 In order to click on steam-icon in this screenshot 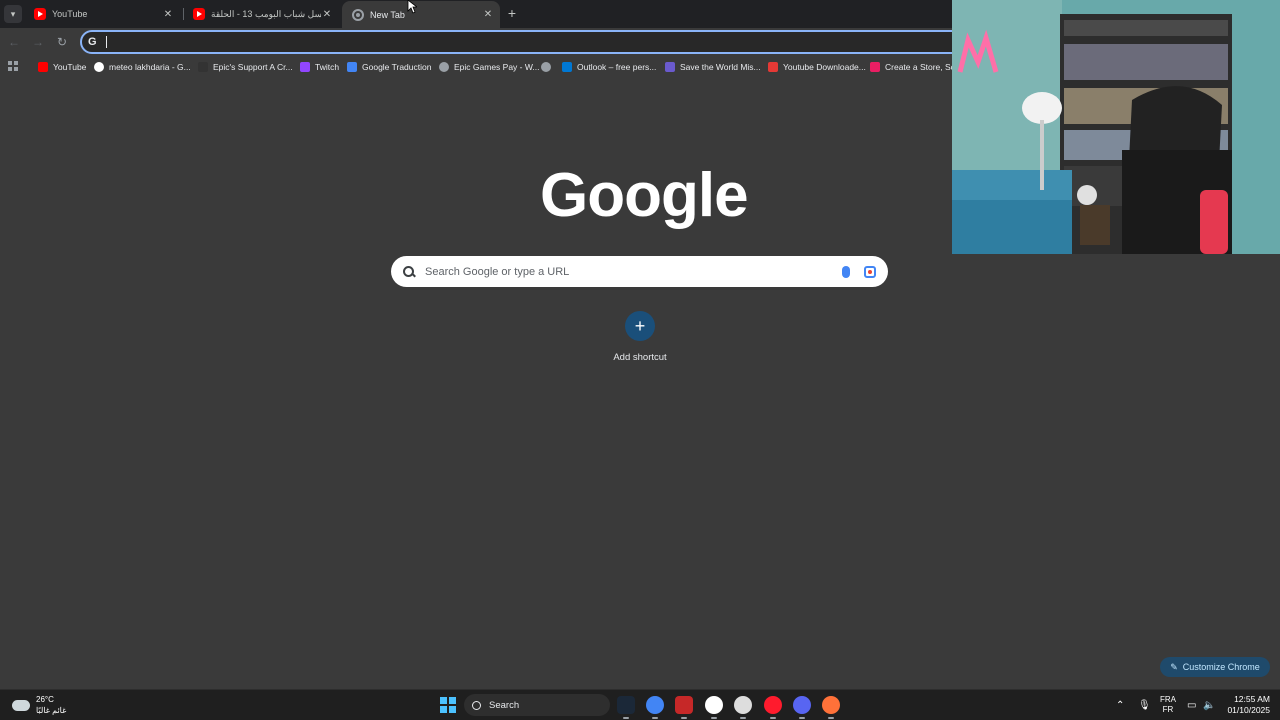, I will do `click(626, 705)`.